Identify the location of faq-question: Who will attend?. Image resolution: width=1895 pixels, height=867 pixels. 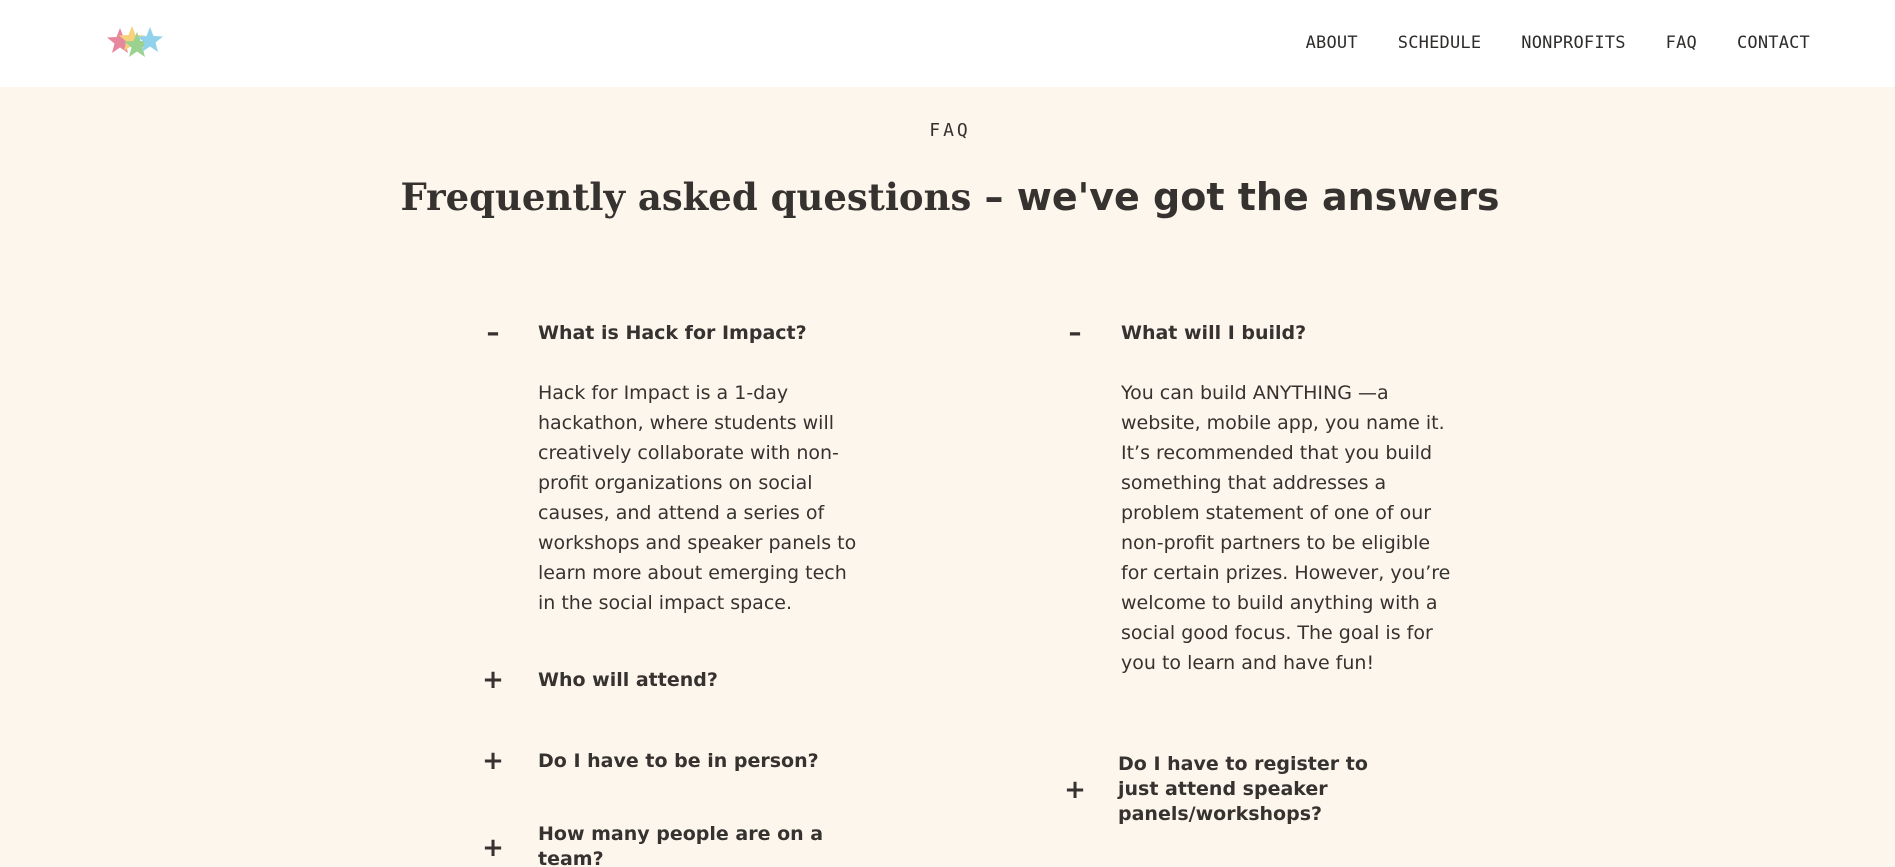
(698, 680).